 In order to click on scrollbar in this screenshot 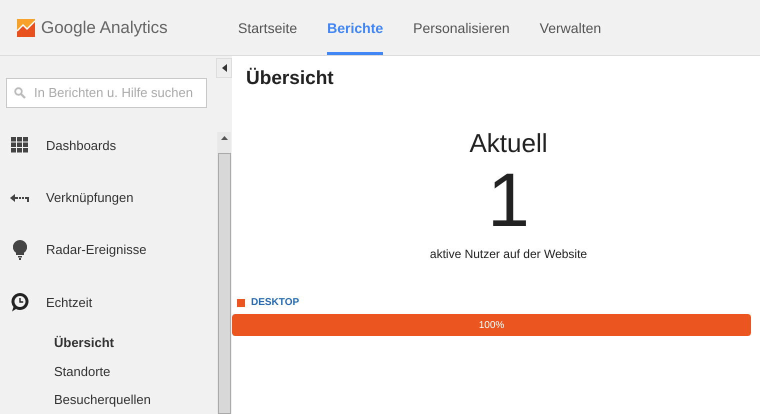, I will do `click(224, 273)`.